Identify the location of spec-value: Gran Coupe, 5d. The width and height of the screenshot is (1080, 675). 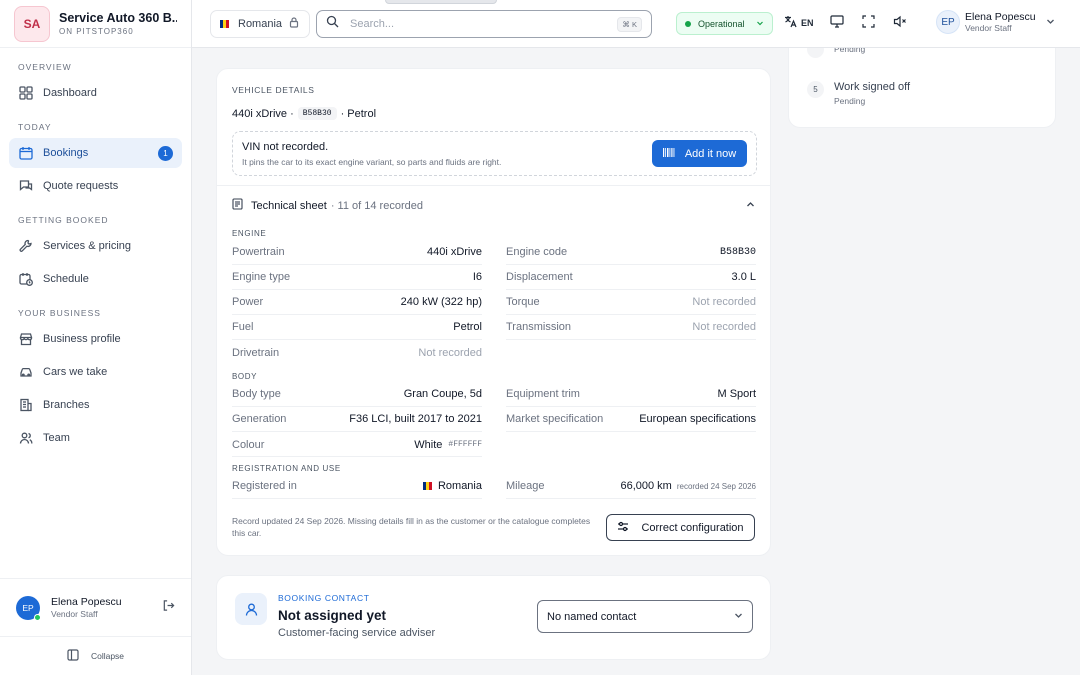
(442, 394).